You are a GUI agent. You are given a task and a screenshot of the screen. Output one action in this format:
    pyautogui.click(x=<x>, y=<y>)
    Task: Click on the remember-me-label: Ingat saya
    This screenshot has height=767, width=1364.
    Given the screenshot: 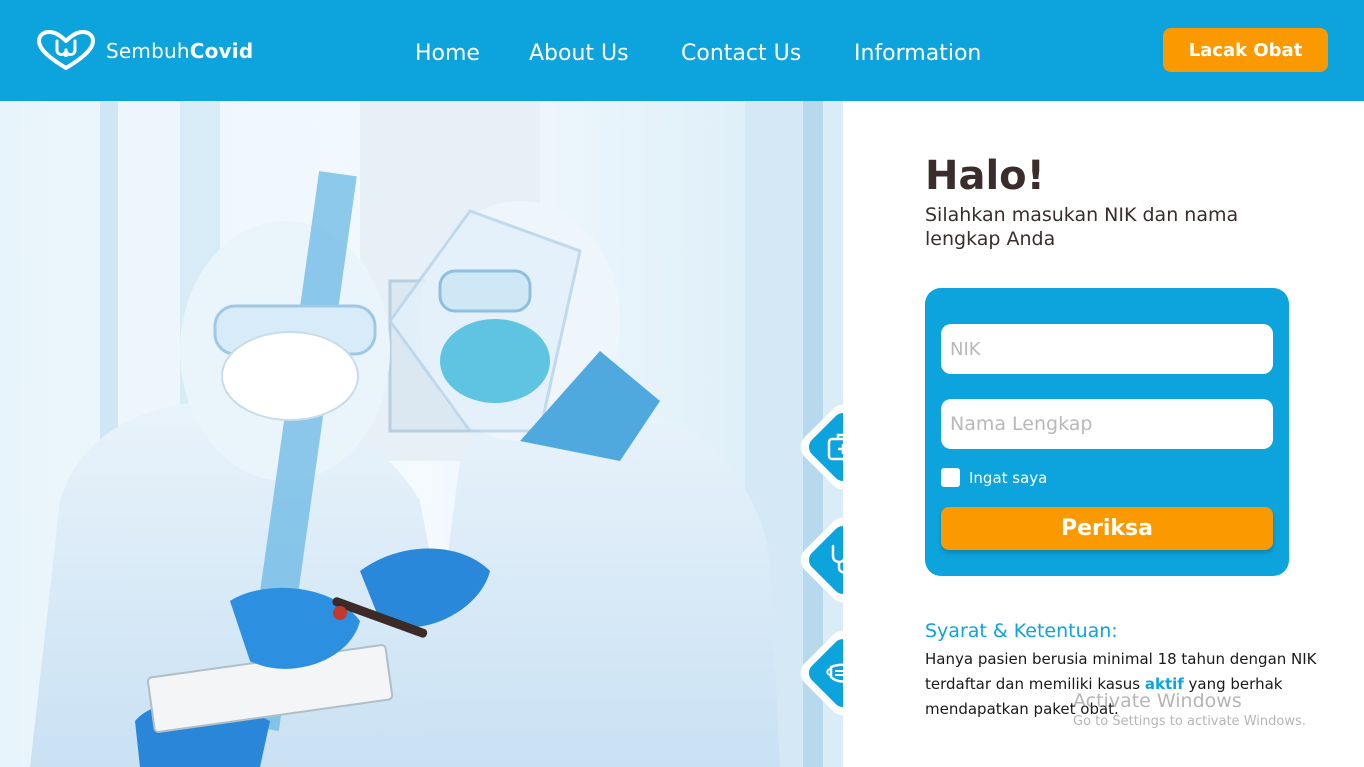 What is the action you would take?
    pyautogui.click(x=1008, y=477)
    